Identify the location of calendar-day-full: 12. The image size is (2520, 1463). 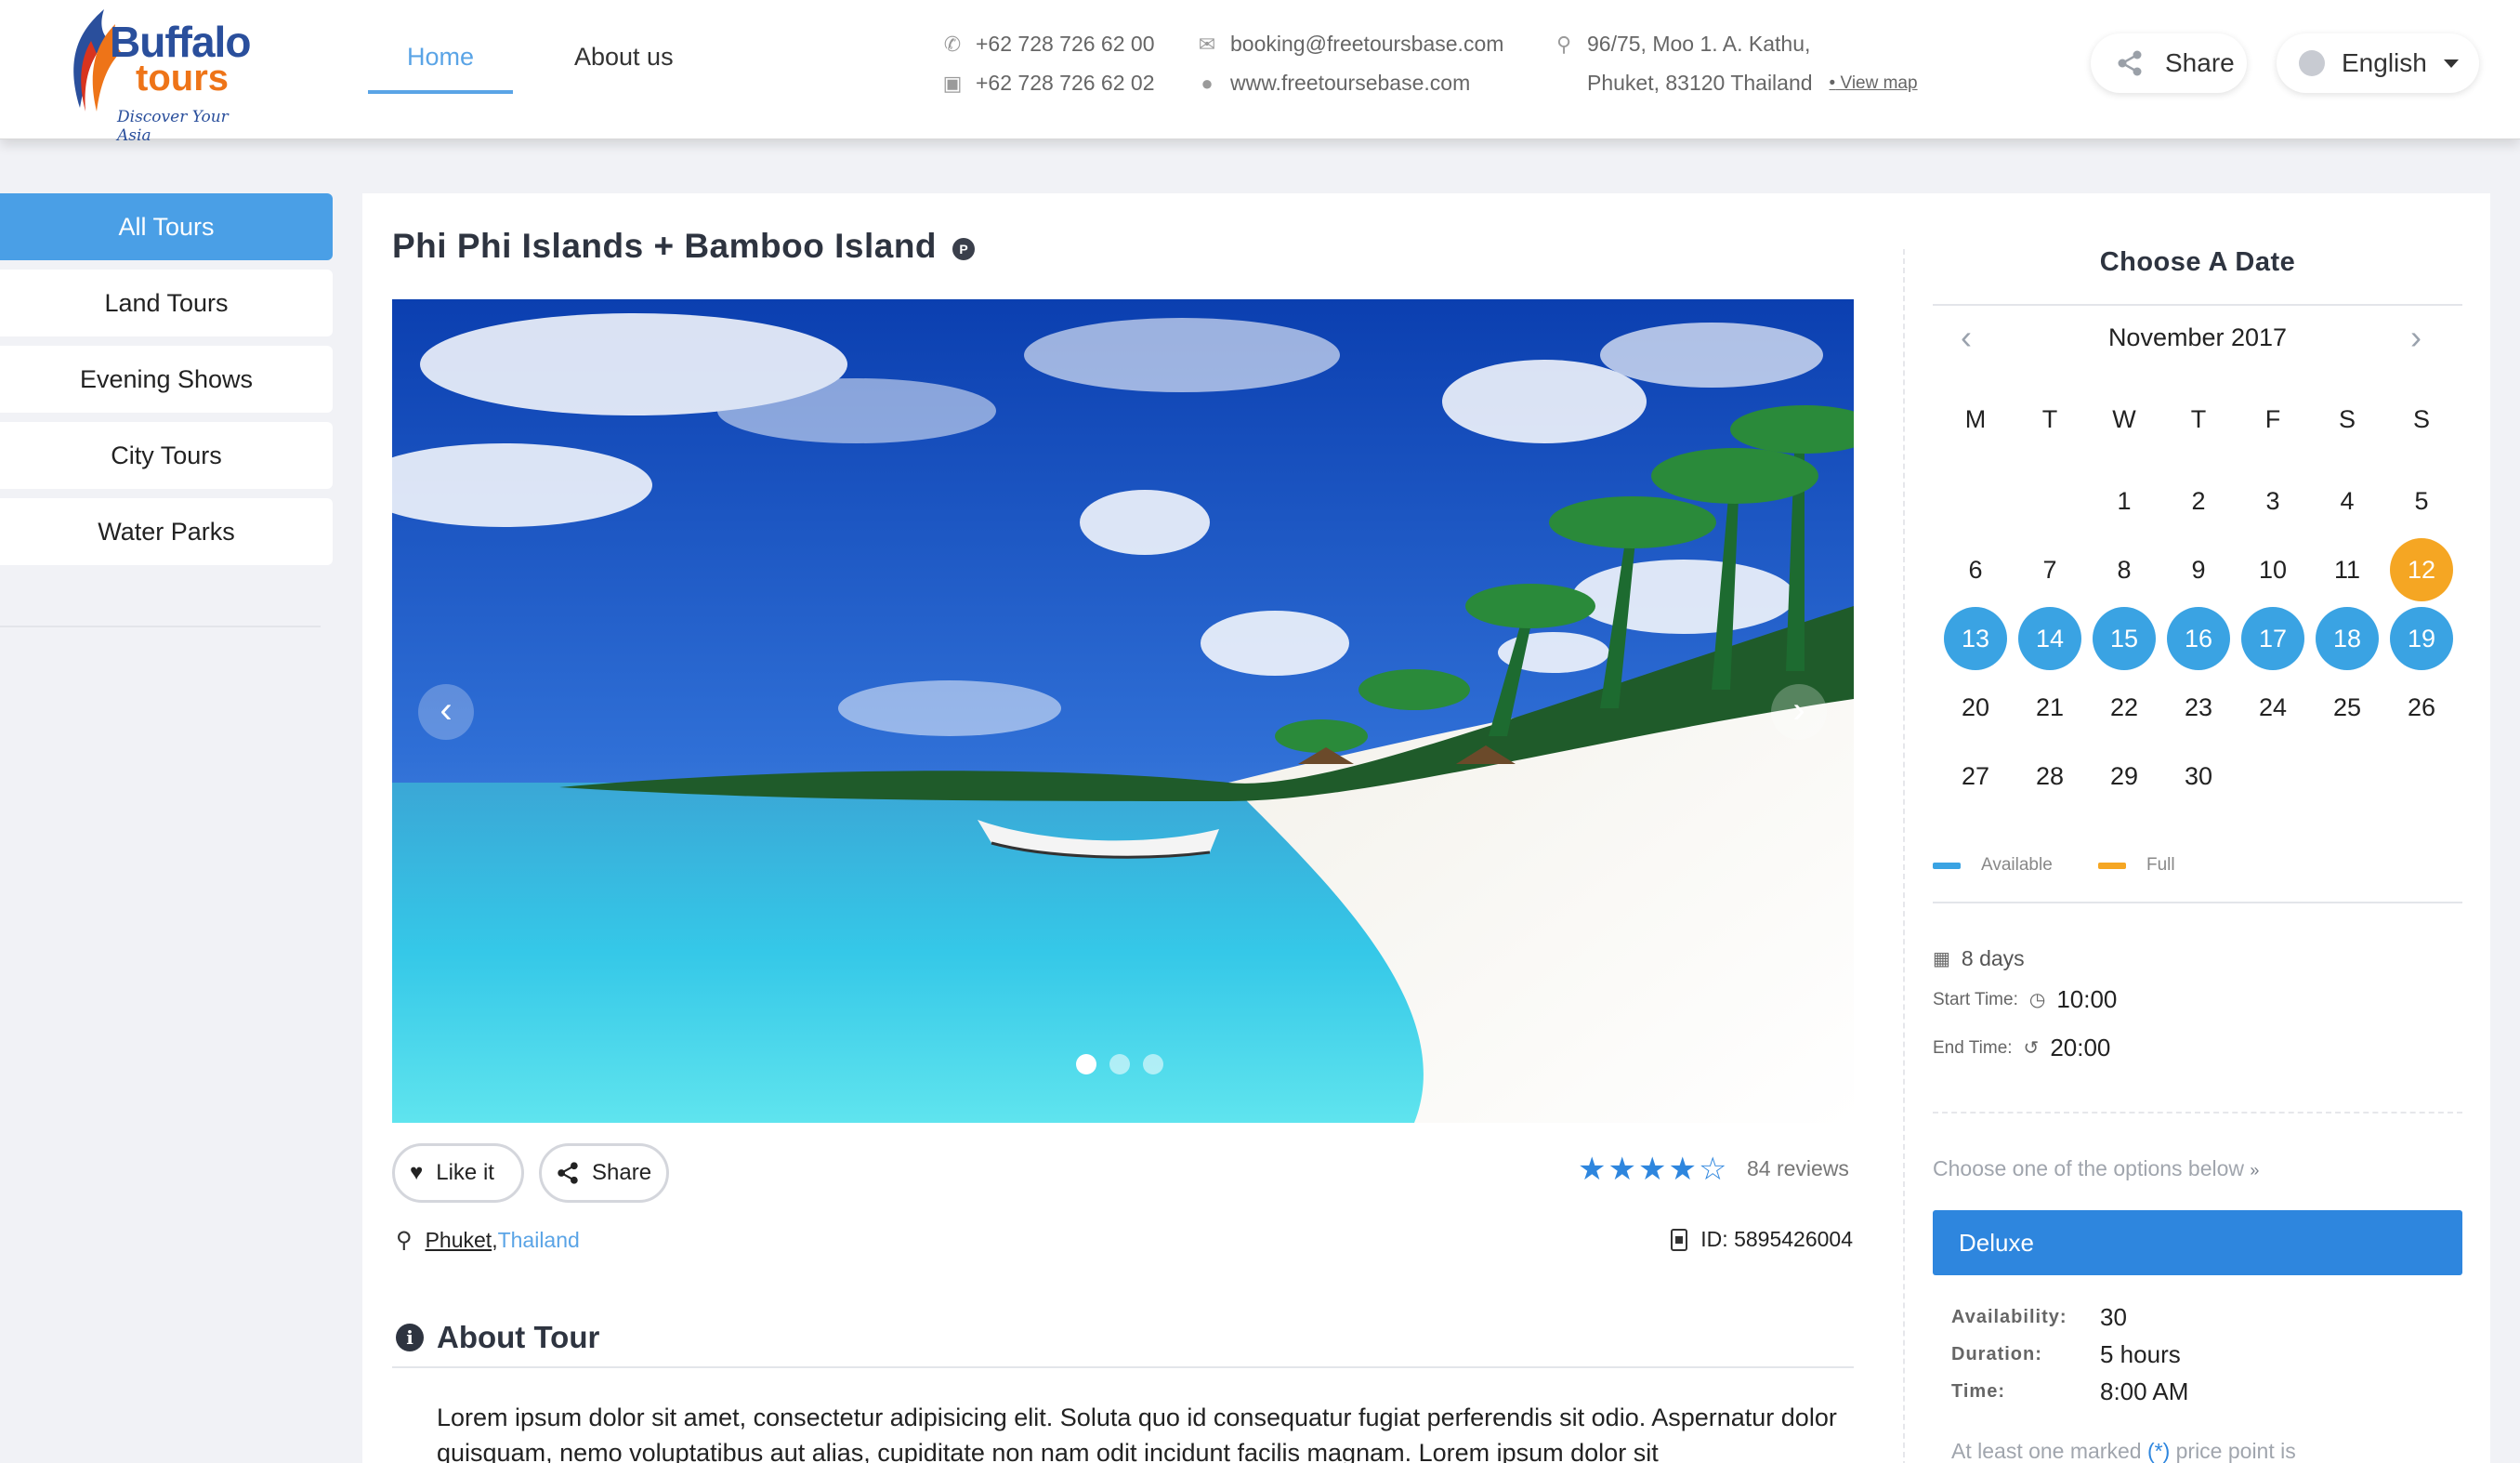
(2421, 569).